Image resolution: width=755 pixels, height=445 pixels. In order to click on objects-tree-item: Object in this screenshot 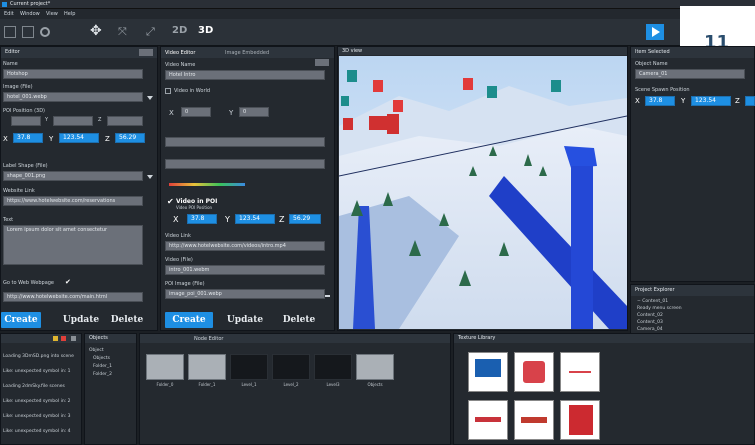, I will do `click(96, 350)`.